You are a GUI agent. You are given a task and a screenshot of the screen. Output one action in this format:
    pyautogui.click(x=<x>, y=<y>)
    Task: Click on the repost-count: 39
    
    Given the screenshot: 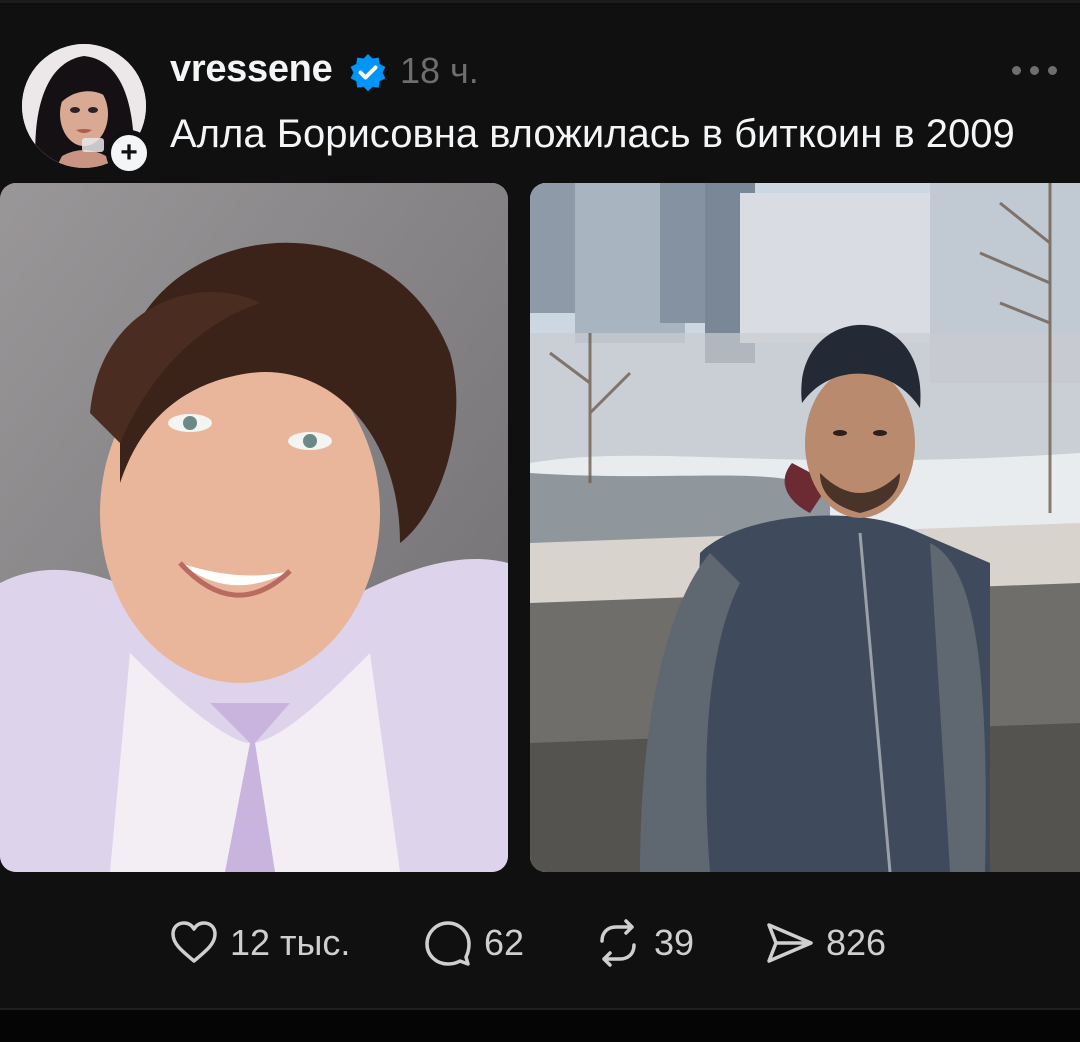 What is the action you would take?
    pyautogui.click(x=674, y=942)
    